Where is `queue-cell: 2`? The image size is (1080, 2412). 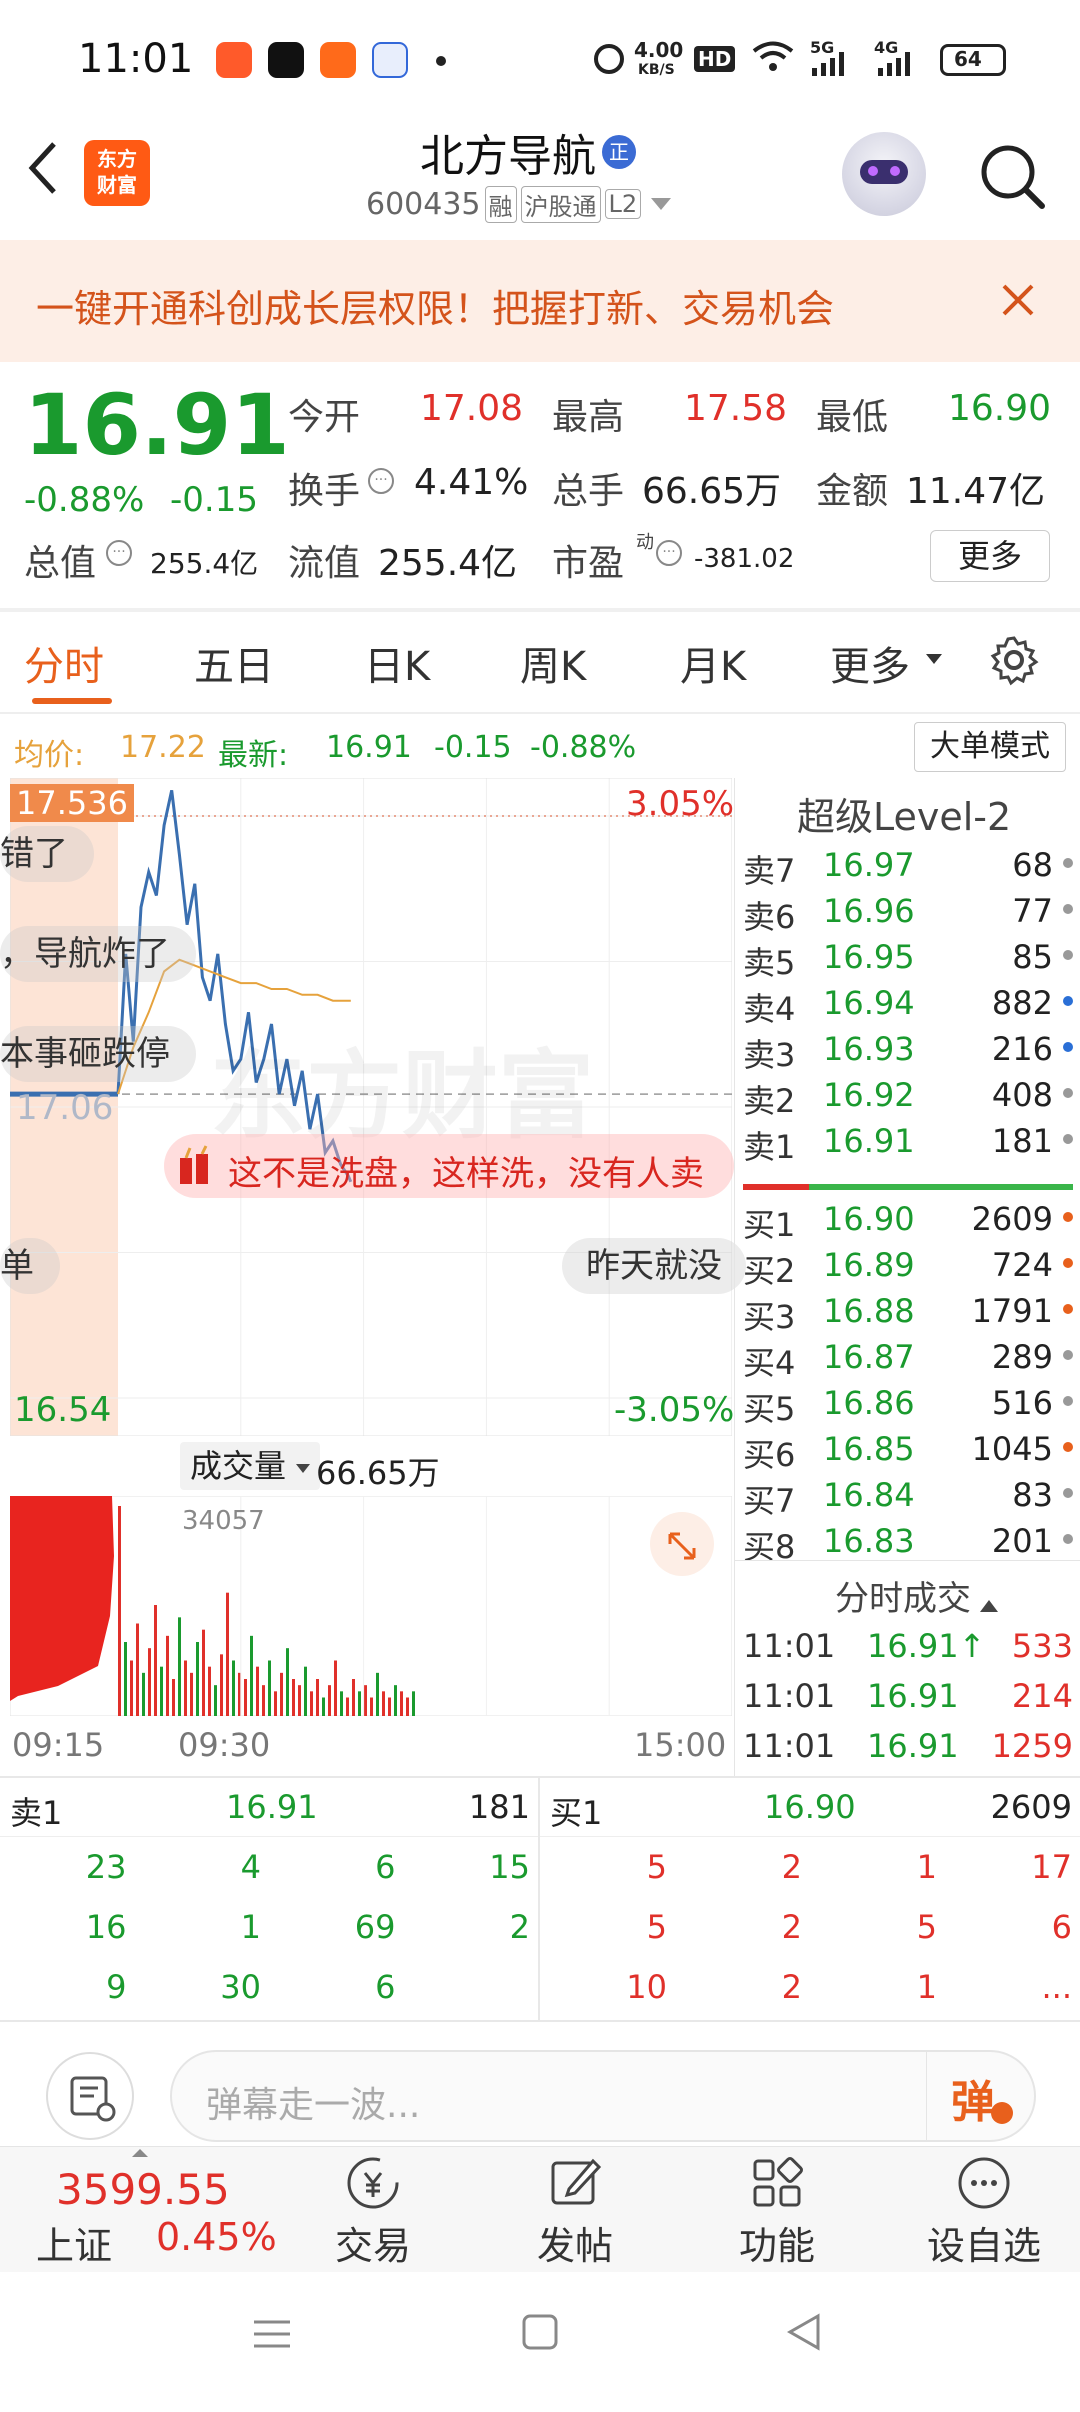 queue-cell: 2 is located at coordinates (519, 1927).